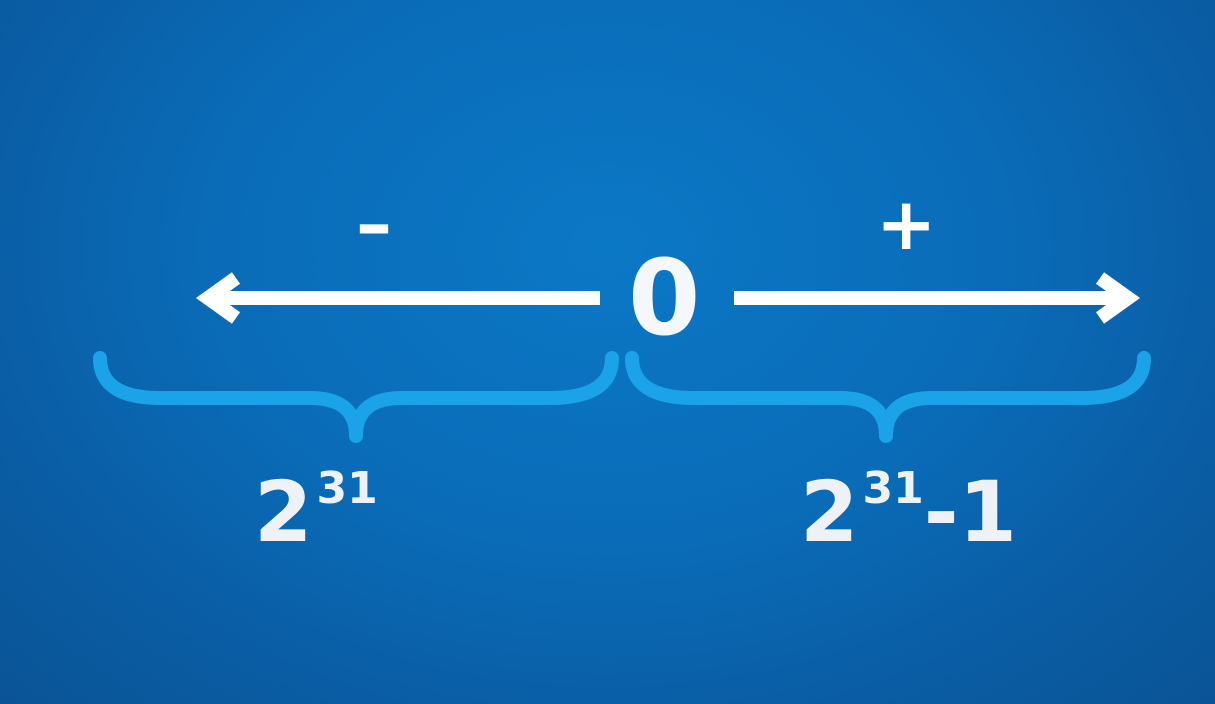  I want to click on zero-label: 0, so click(664, 298).